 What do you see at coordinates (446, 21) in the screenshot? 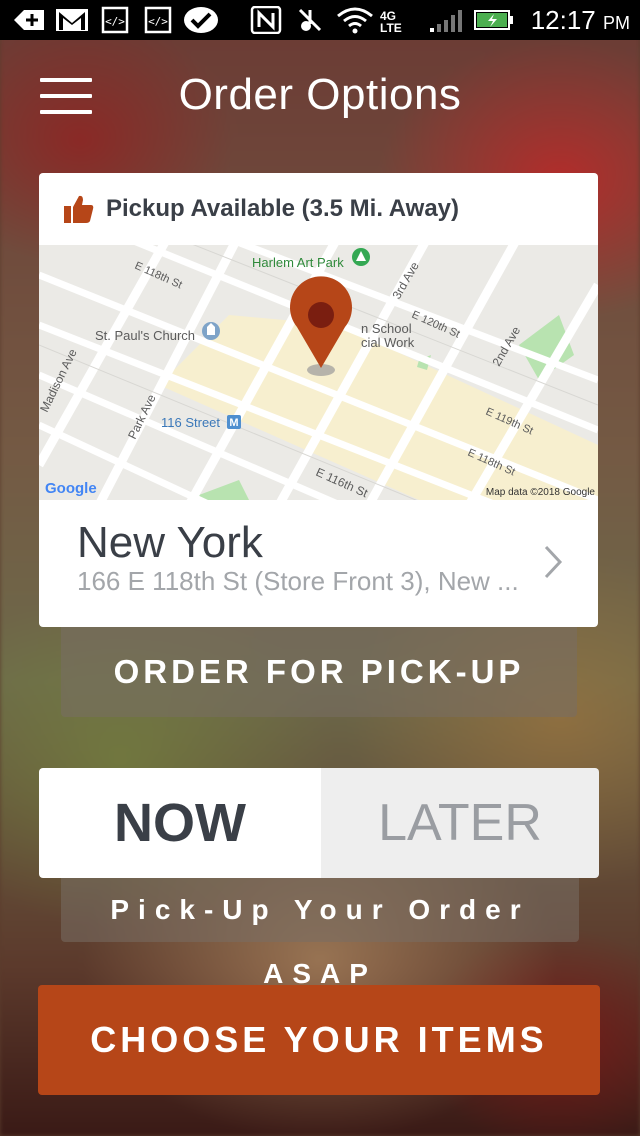
I see `signal-icon` at bounding box center [446, 21].